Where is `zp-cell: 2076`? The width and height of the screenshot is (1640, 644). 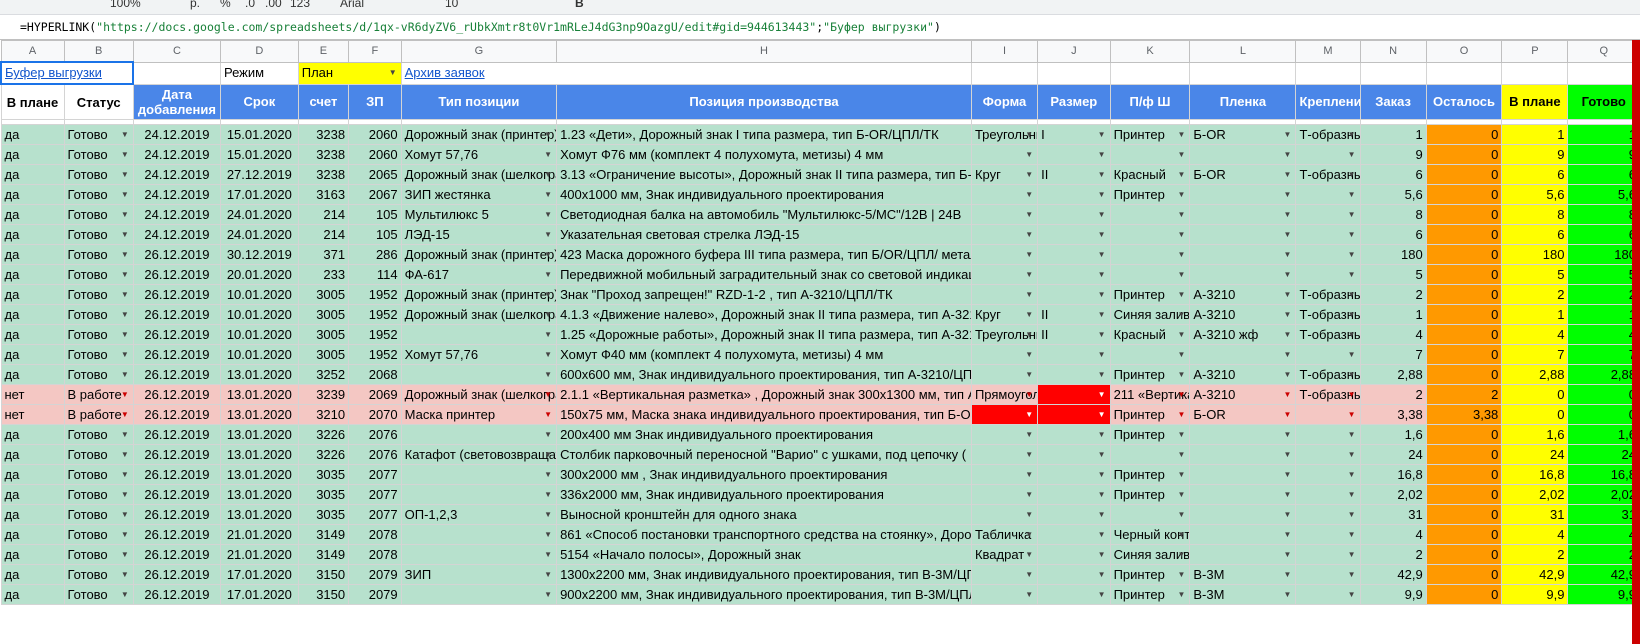 zp-cell: 2076 is located at coordinates (375, 454).